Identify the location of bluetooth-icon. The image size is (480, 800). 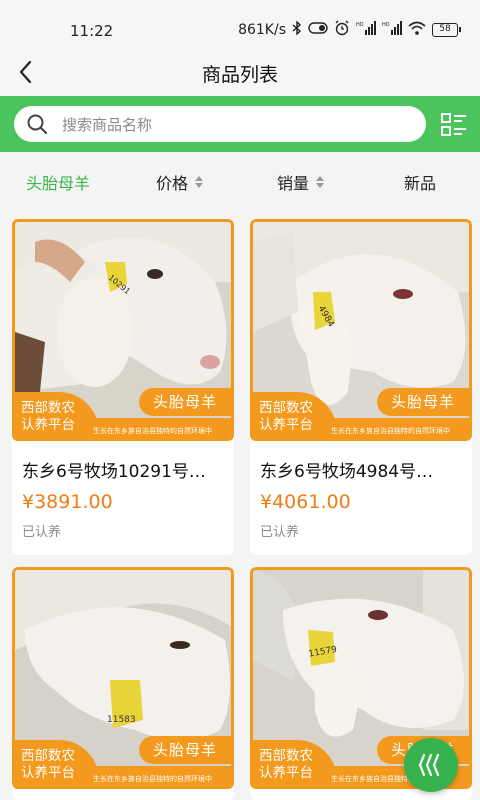
(297, 29).